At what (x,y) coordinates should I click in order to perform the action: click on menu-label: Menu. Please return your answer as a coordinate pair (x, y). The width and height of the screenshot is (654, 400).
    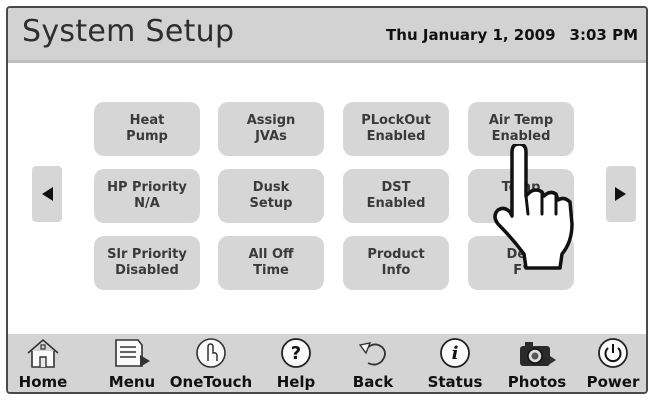
    Looking at the image, I should click on (132, 382).